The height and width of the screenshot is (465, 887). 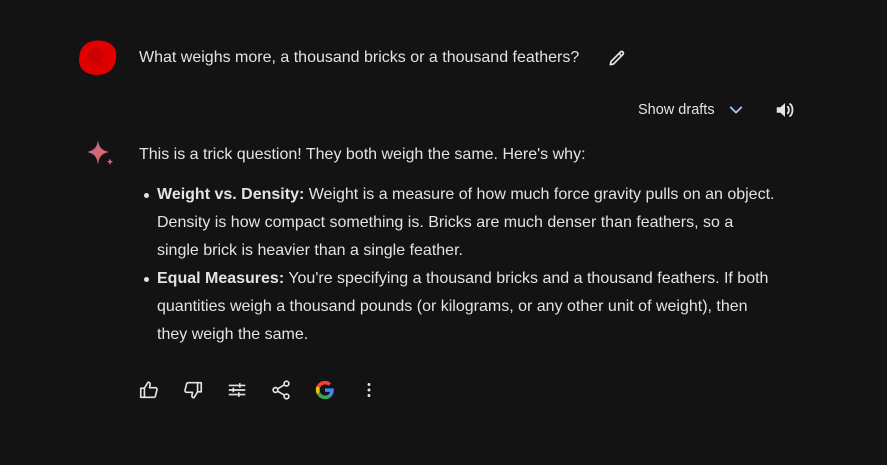 I want to click on show-drafts-button: Show drafts, so click(x=691, y=110).